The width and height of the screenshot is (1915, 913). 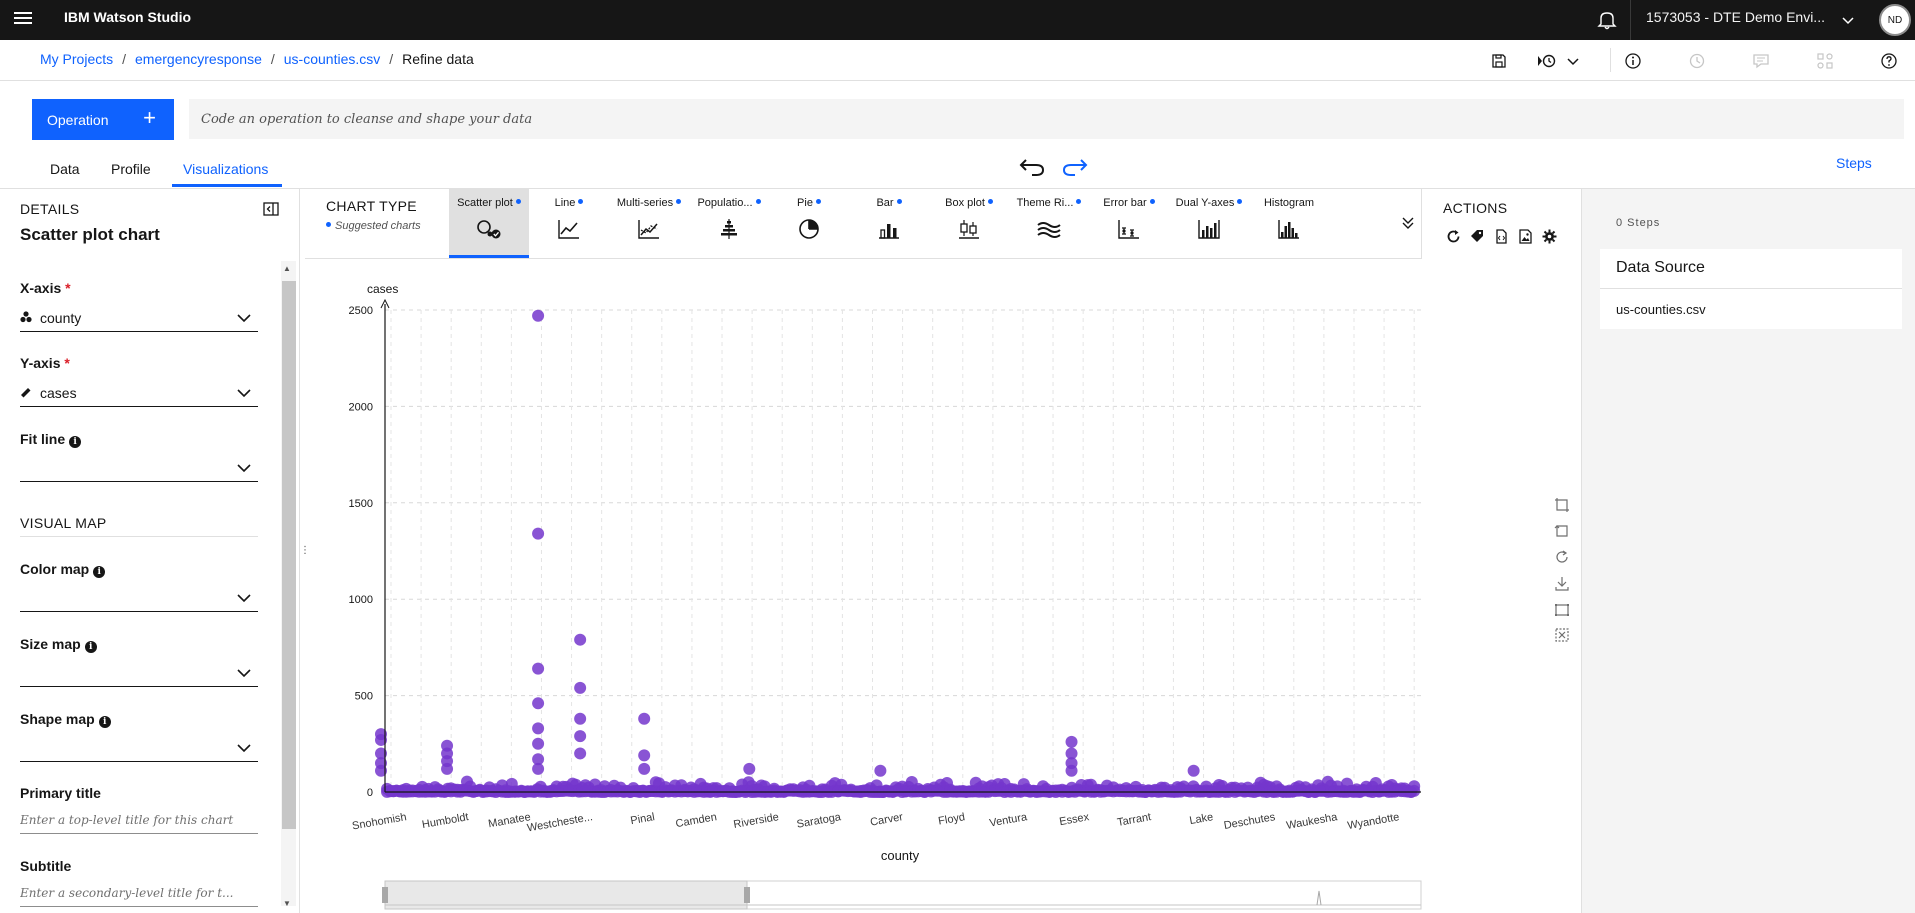 What do you see at coordinates (127, 17) in the screenshot?
I see `product-name: IBM Watson Studio` at bounding box center [127, 17].